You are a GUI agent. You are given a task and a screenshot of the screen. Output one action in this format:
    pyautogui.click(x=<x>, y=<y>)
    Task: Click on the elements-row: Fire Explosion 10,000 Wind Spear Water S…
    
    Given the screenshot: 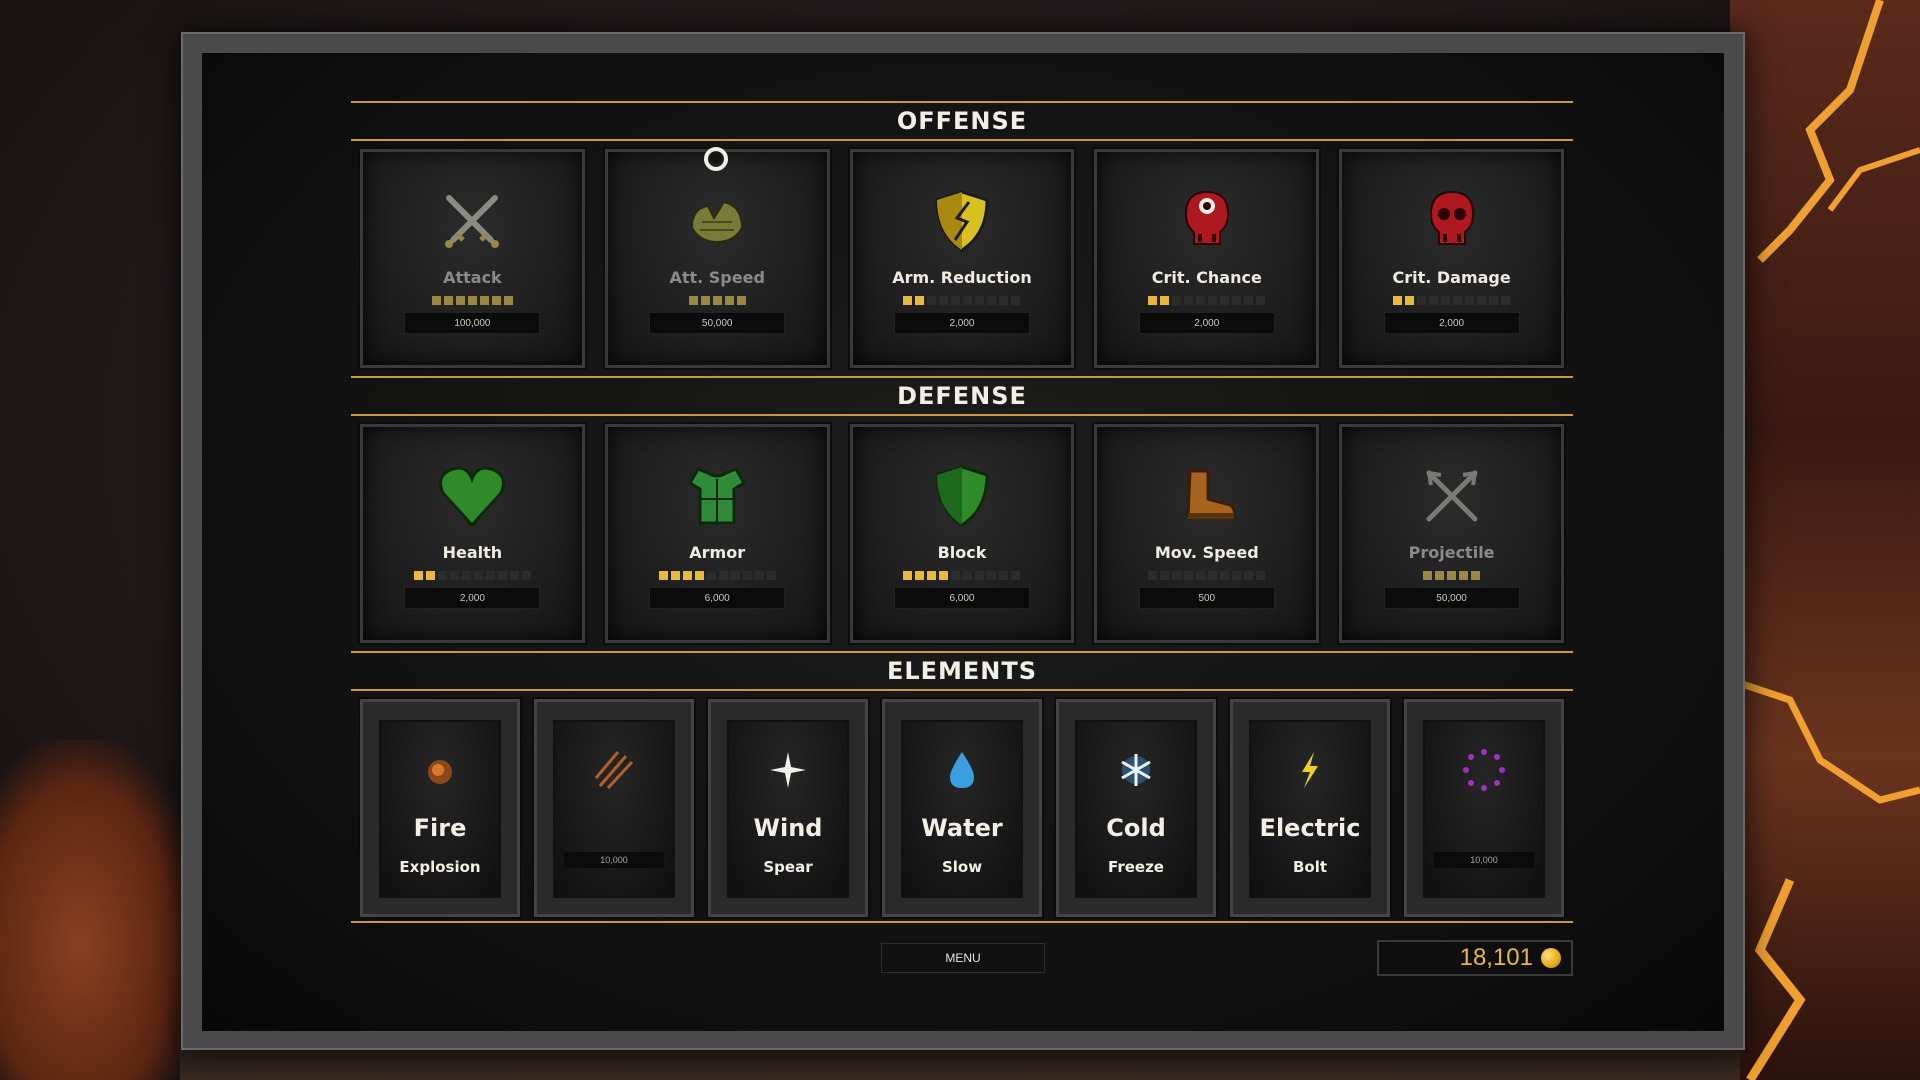 What is the action you would take?
    pyautogui.click(x=962, y=806)
    